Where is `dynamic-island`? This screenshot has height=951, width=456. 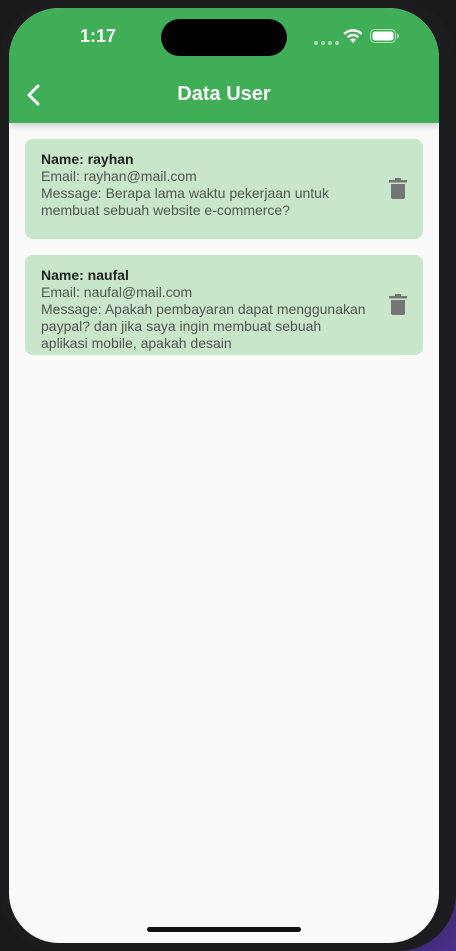
dynamic-island is located at coordinates (224, 37).